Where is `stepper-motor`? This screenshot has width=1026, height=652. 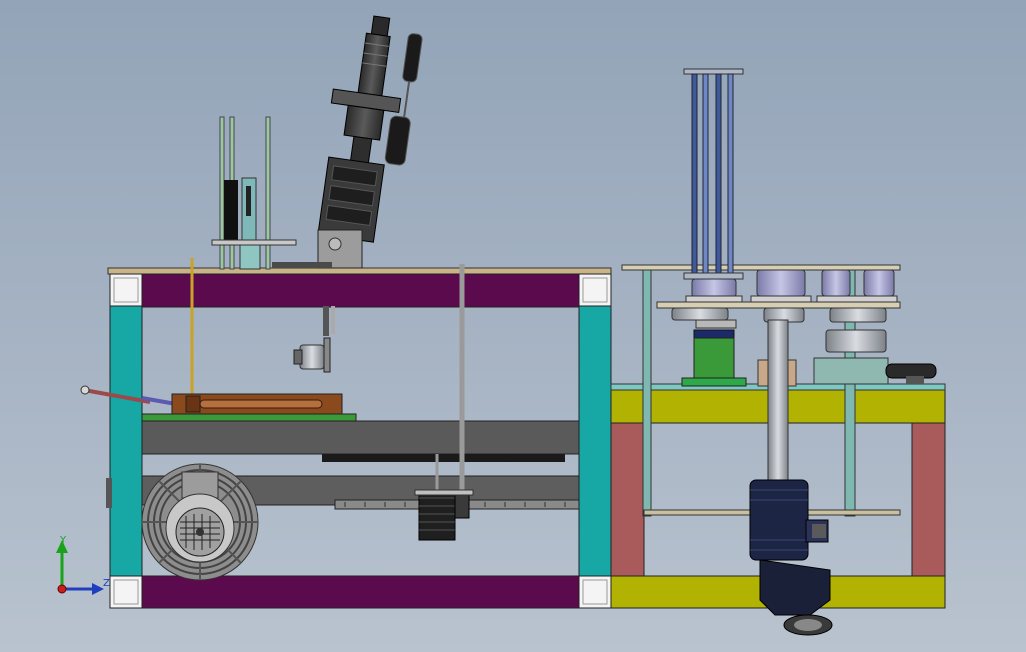 stepper-motor is located at coordinates (444, 515).